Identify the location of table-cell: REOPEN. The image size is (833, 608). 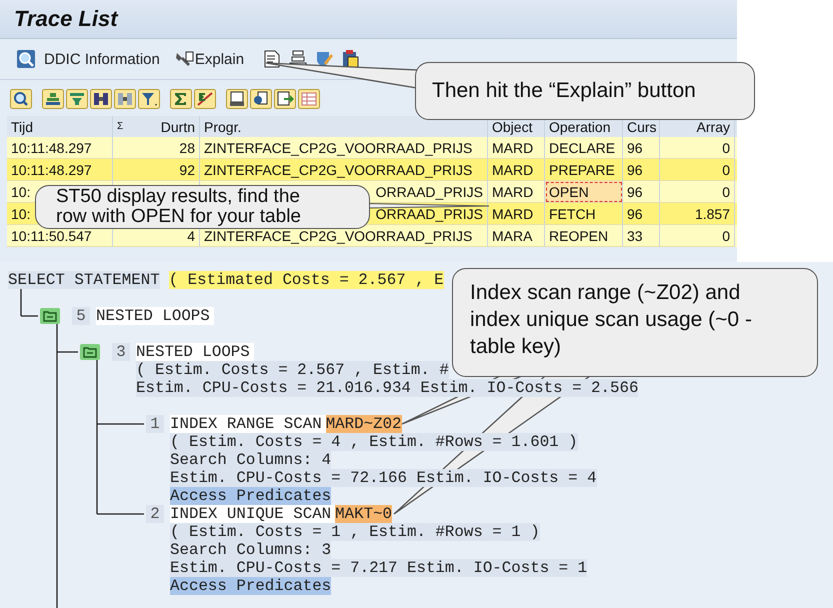
(584, 236).